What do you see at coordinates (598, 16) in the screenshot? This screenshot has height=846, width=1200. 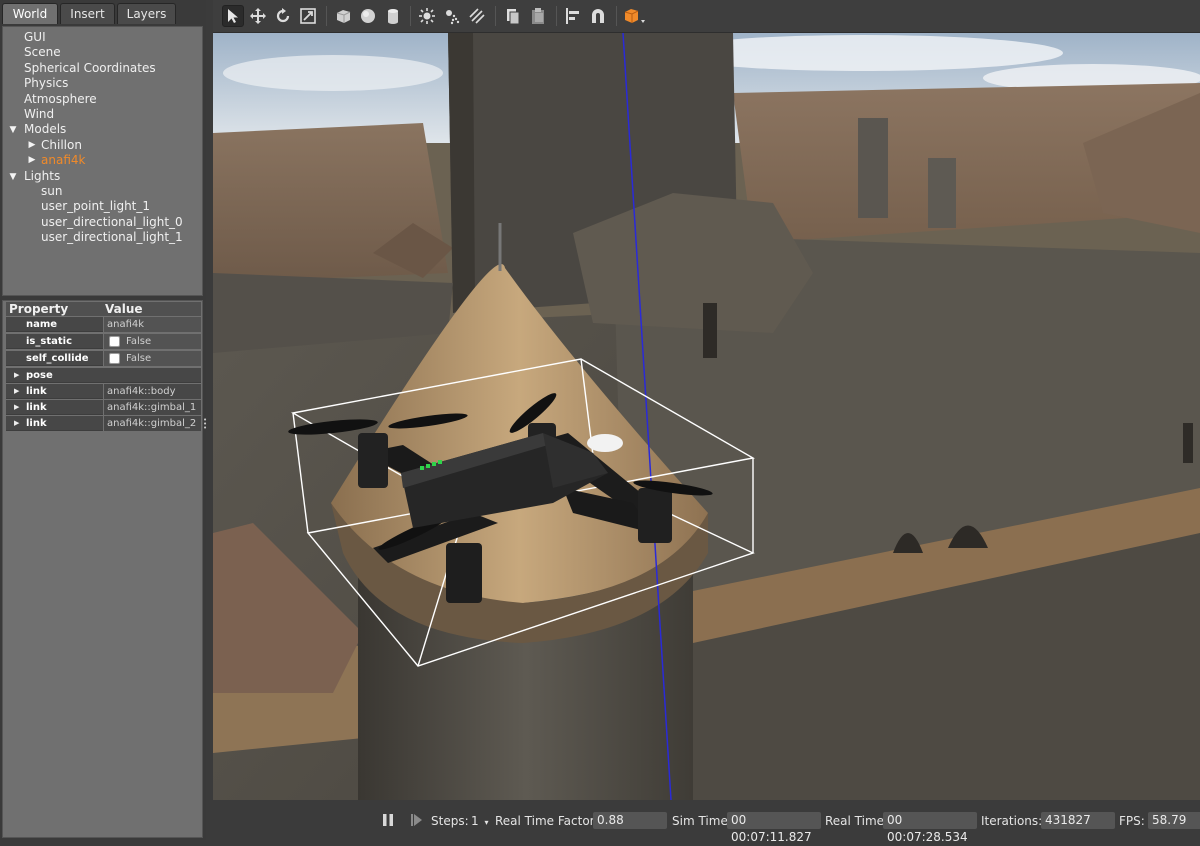 I see `snap-icon` at bounding box center [598, 16].